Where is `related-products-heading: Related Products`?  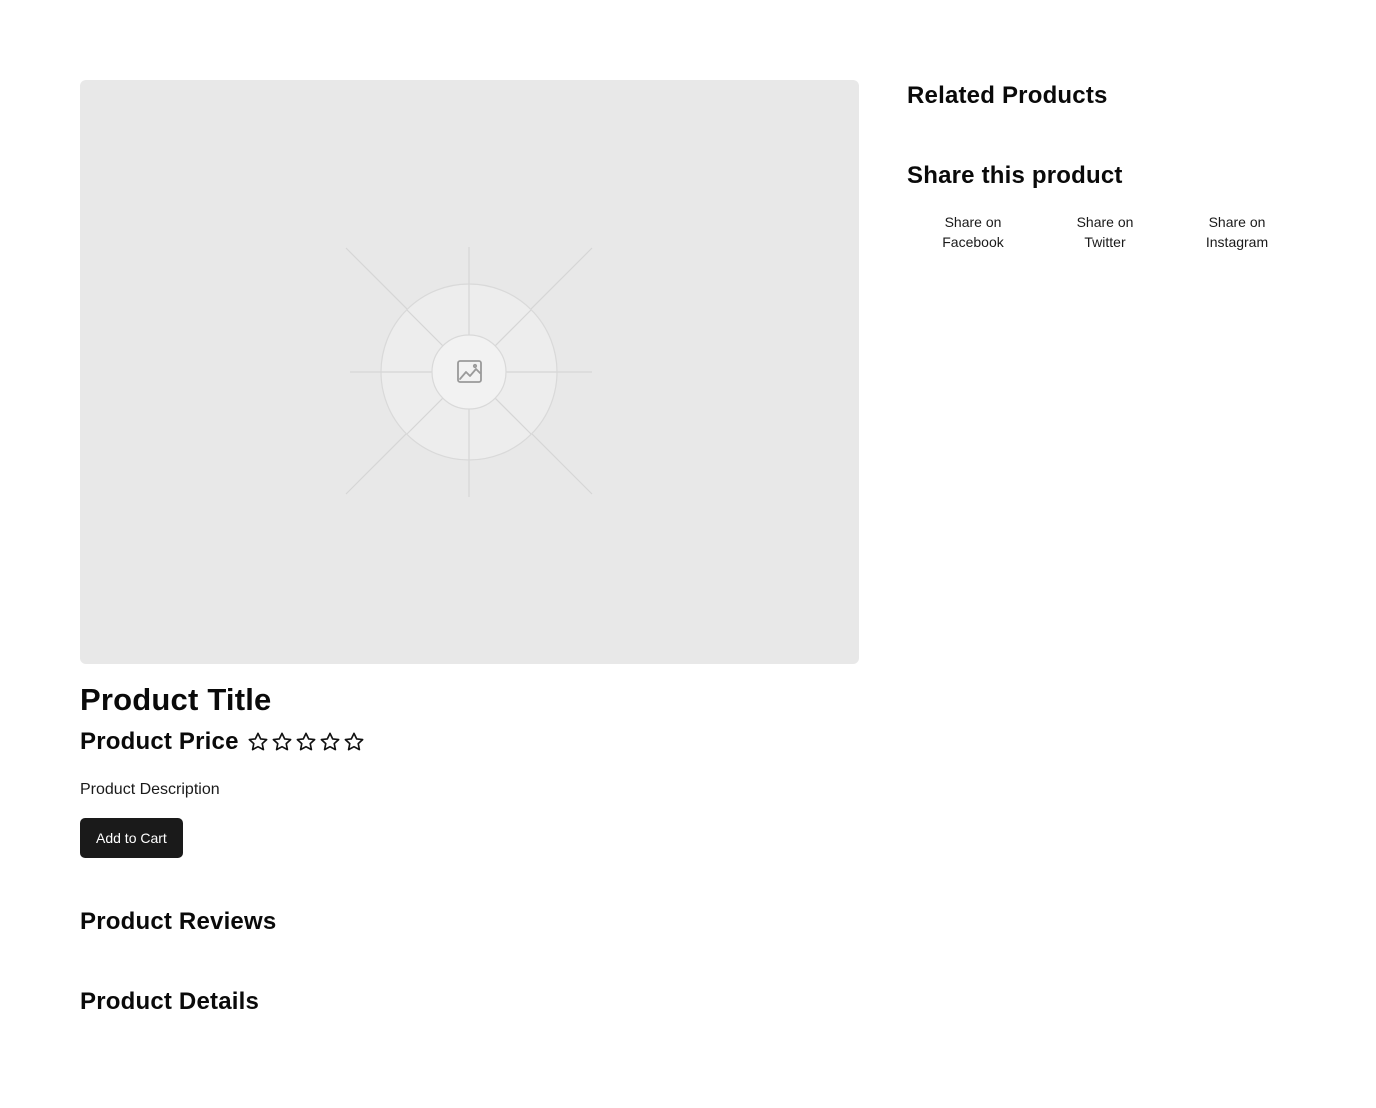
related-products-heading: Related Products is located at coordinates (1007, 95).